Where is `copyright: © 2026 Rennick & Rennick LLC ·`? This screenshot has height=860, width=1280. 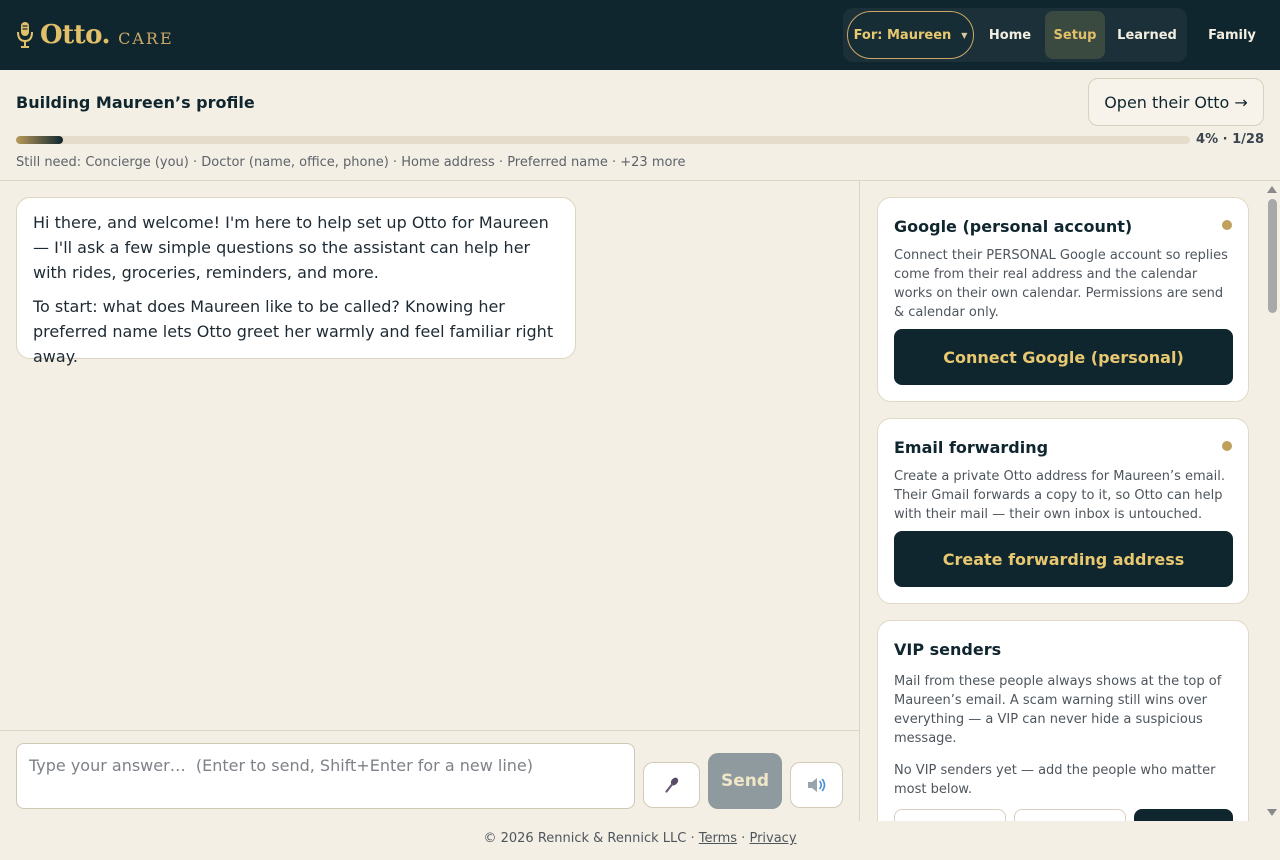
copyright: © 2026 Rennick & Rennick LLC · is located at coordinates (591, 838).